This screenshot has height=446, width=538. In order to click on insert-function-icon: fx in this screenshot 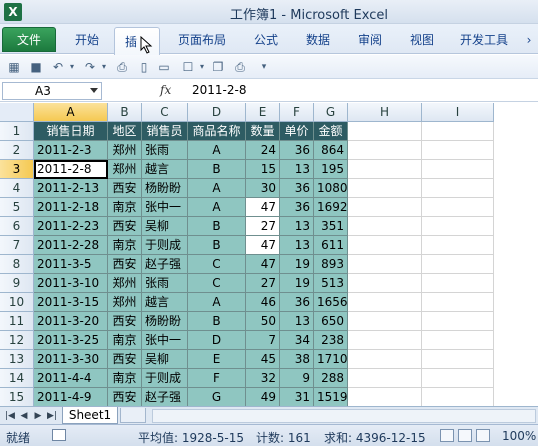, I will do `click(165, 90)`.